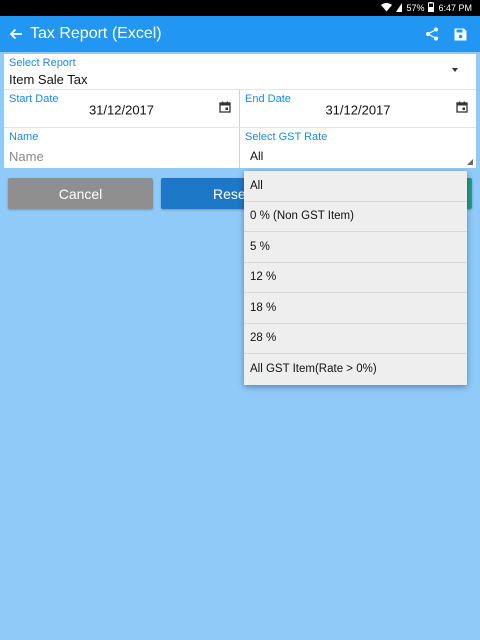  What do you see at coordinates (470, 162) in the screenshot?
I see `spinner-corner-icon` at bounding box center [470, 162].